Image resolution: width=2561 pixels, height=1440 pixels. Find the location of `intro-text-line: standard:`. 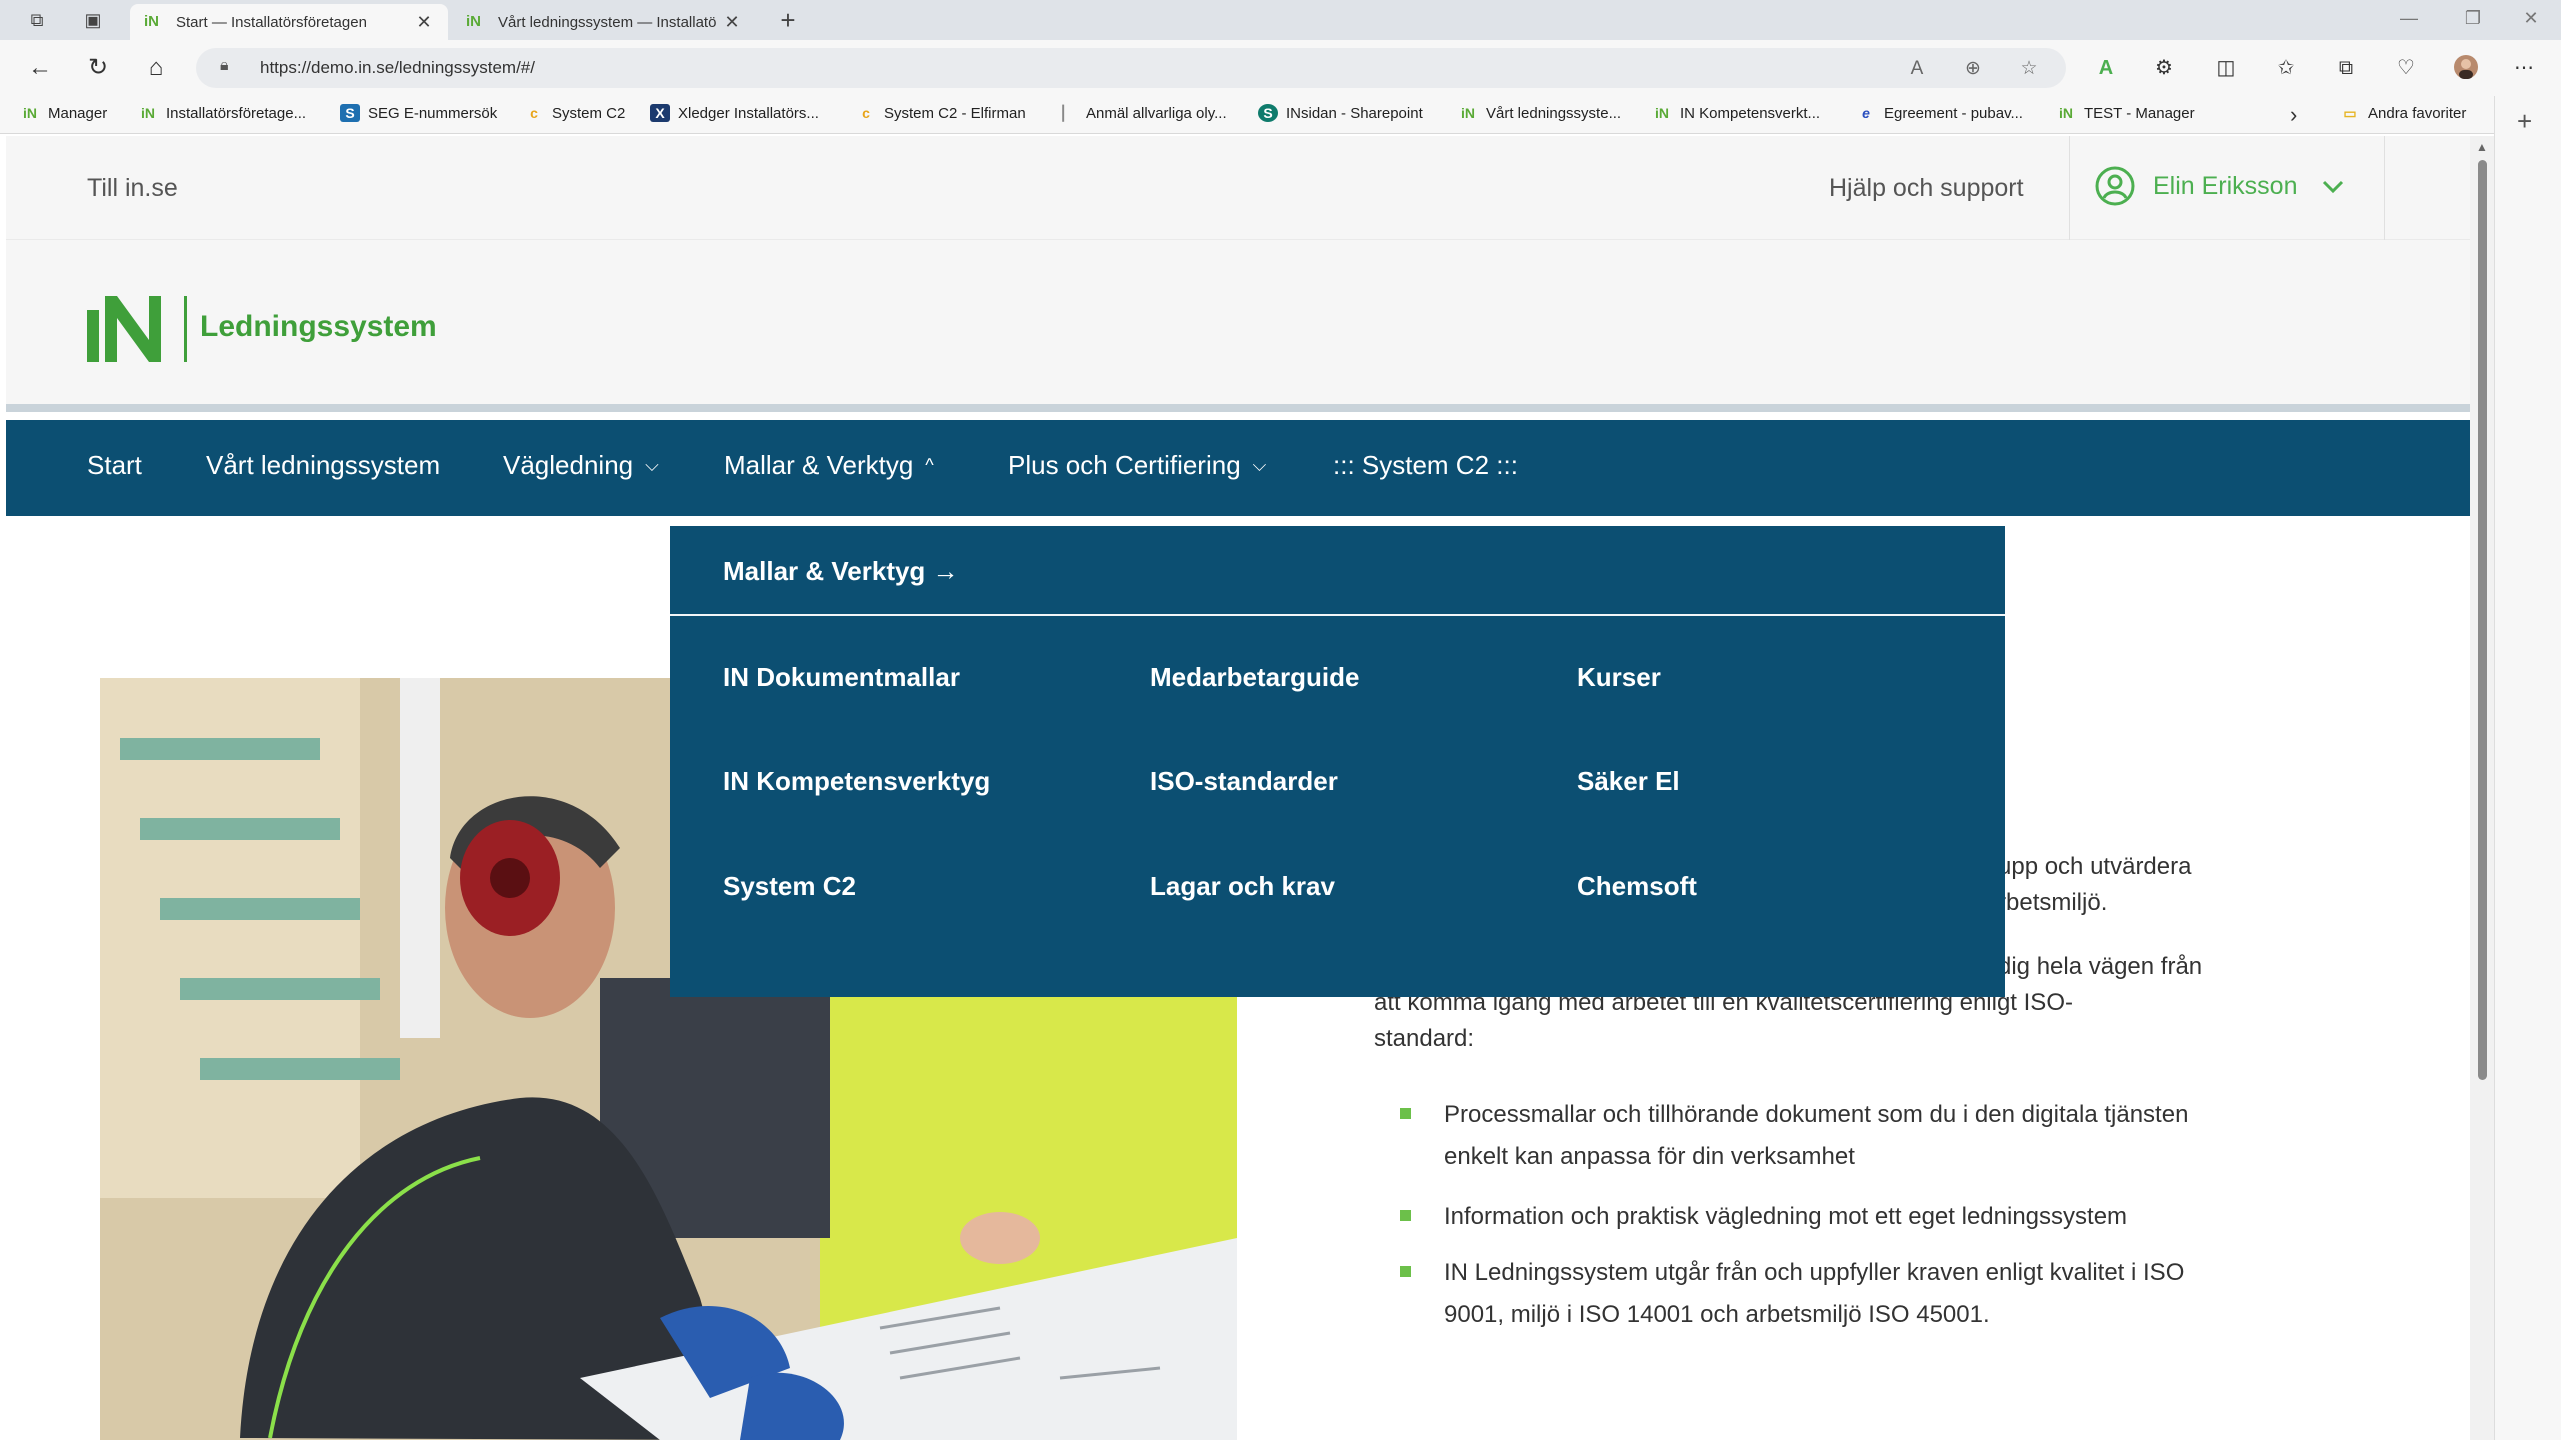

intro-text-line: standard: is located at coordinates (1424, 1038).